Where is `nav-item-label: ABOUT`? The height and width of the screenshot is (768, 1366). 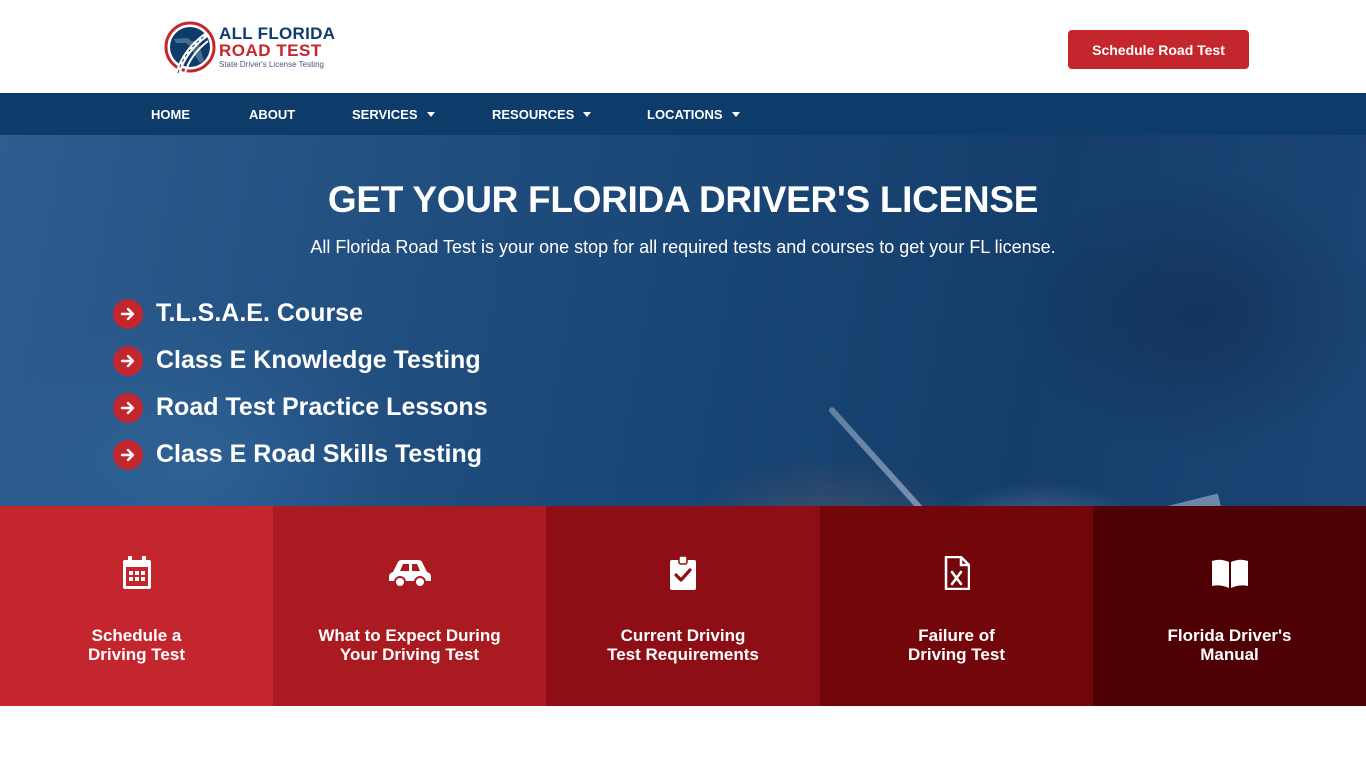
nav-item-label: ABOUT is located at coordinates (272, 114).